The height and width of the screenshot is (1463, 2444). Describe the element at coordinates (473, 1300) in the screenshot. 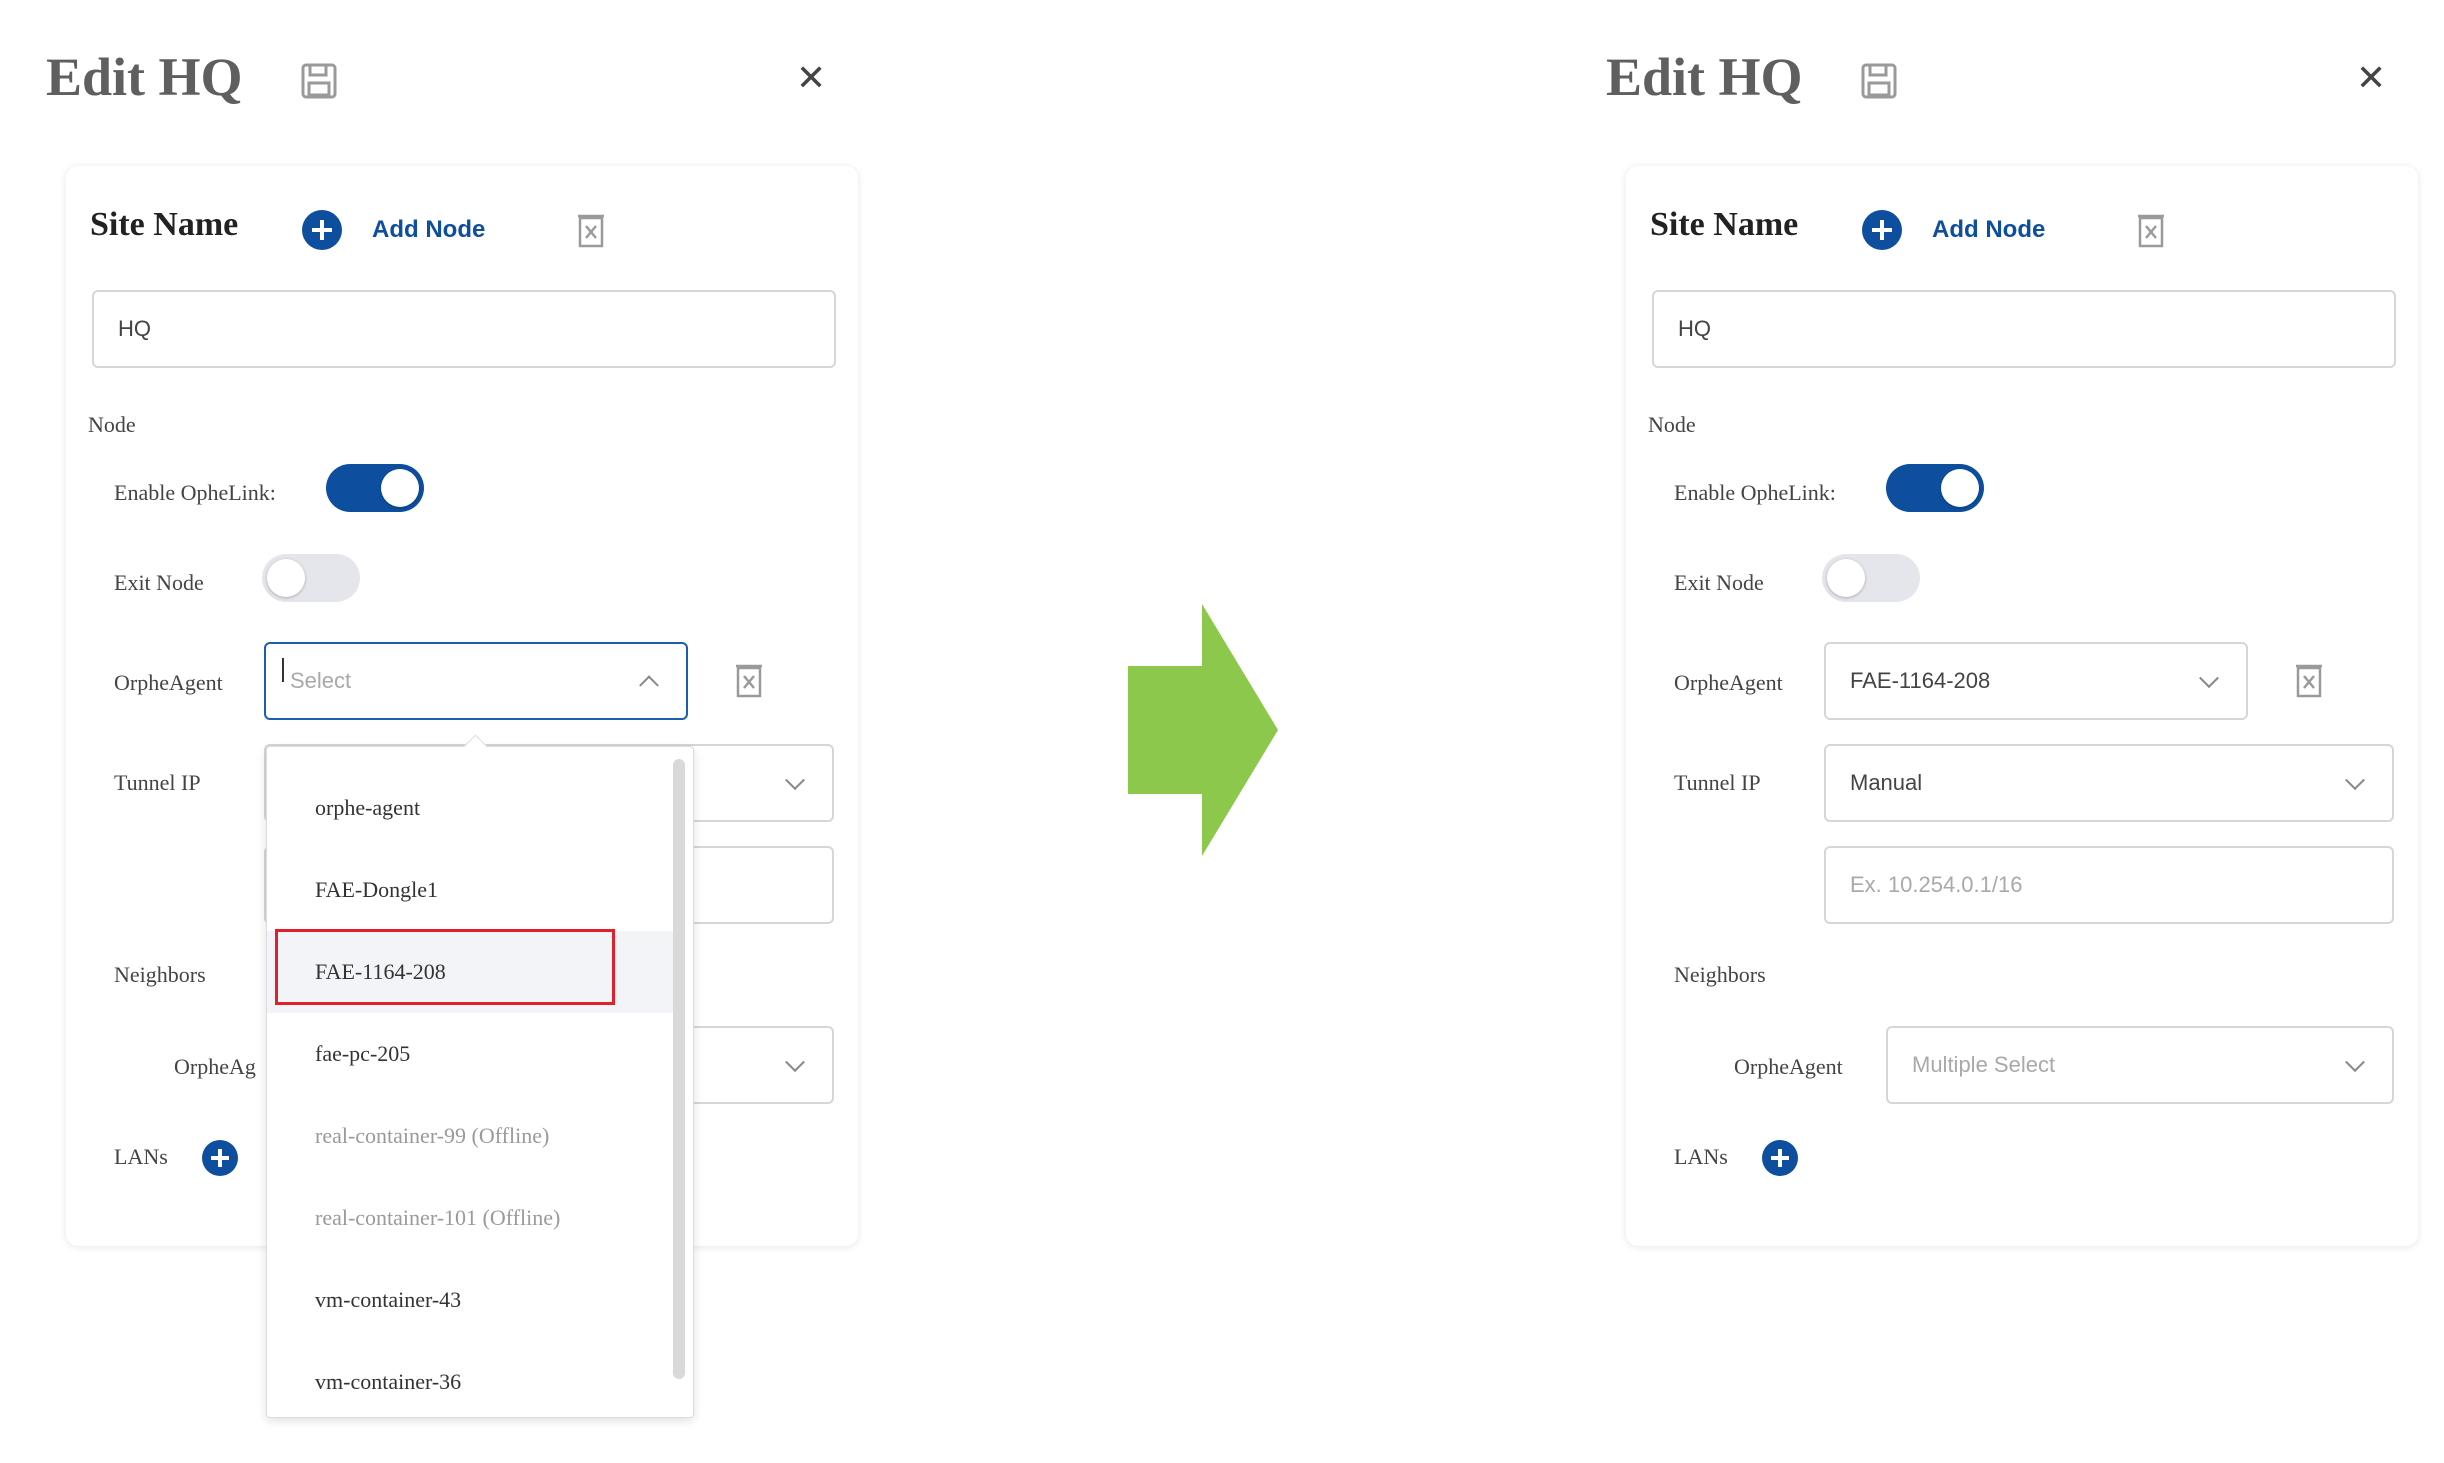

I see `dropdown-option: vm-container-43` at that location.